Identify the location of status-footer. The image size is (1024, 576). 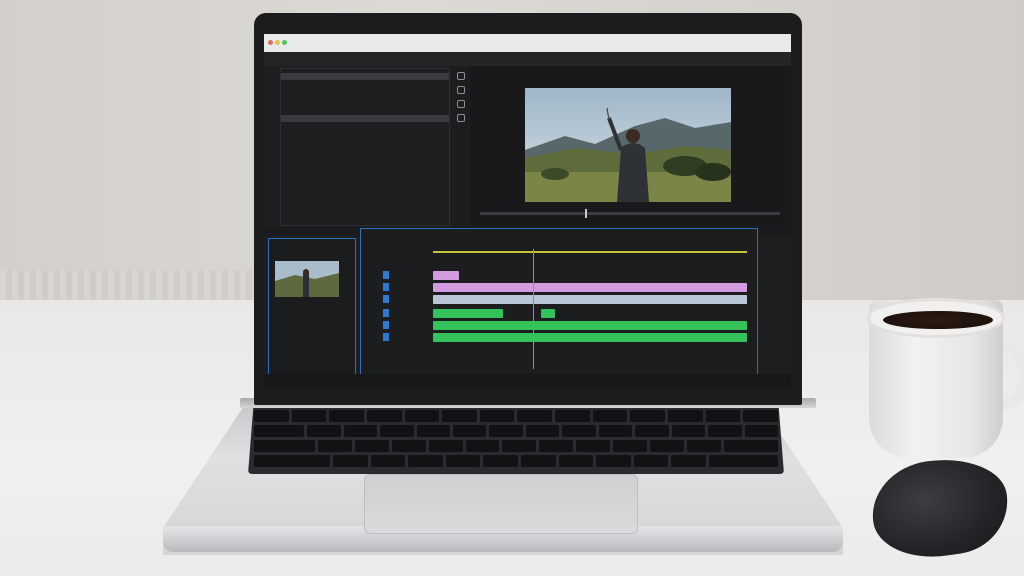
(527, 380).